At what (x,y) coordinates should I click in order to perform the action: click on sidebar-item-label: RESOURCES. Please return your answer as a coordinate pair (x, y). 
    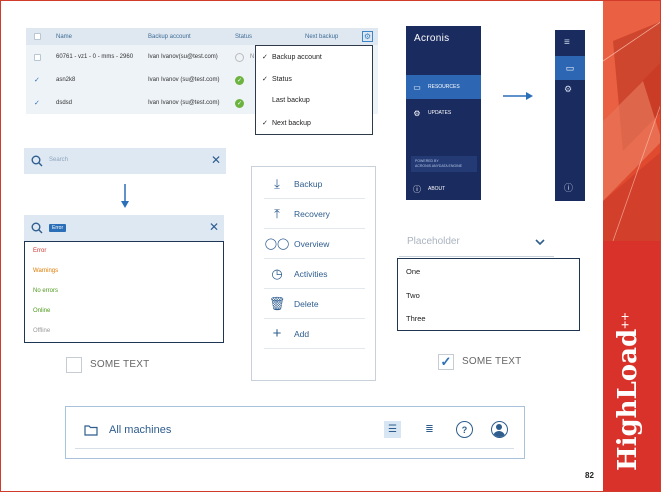
    Looking at the image, I should click on (444, 87).